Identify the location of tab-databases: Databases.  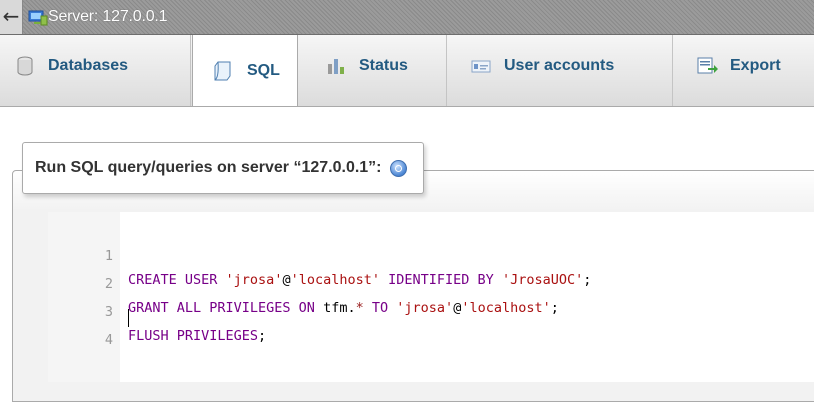
(71, 66).